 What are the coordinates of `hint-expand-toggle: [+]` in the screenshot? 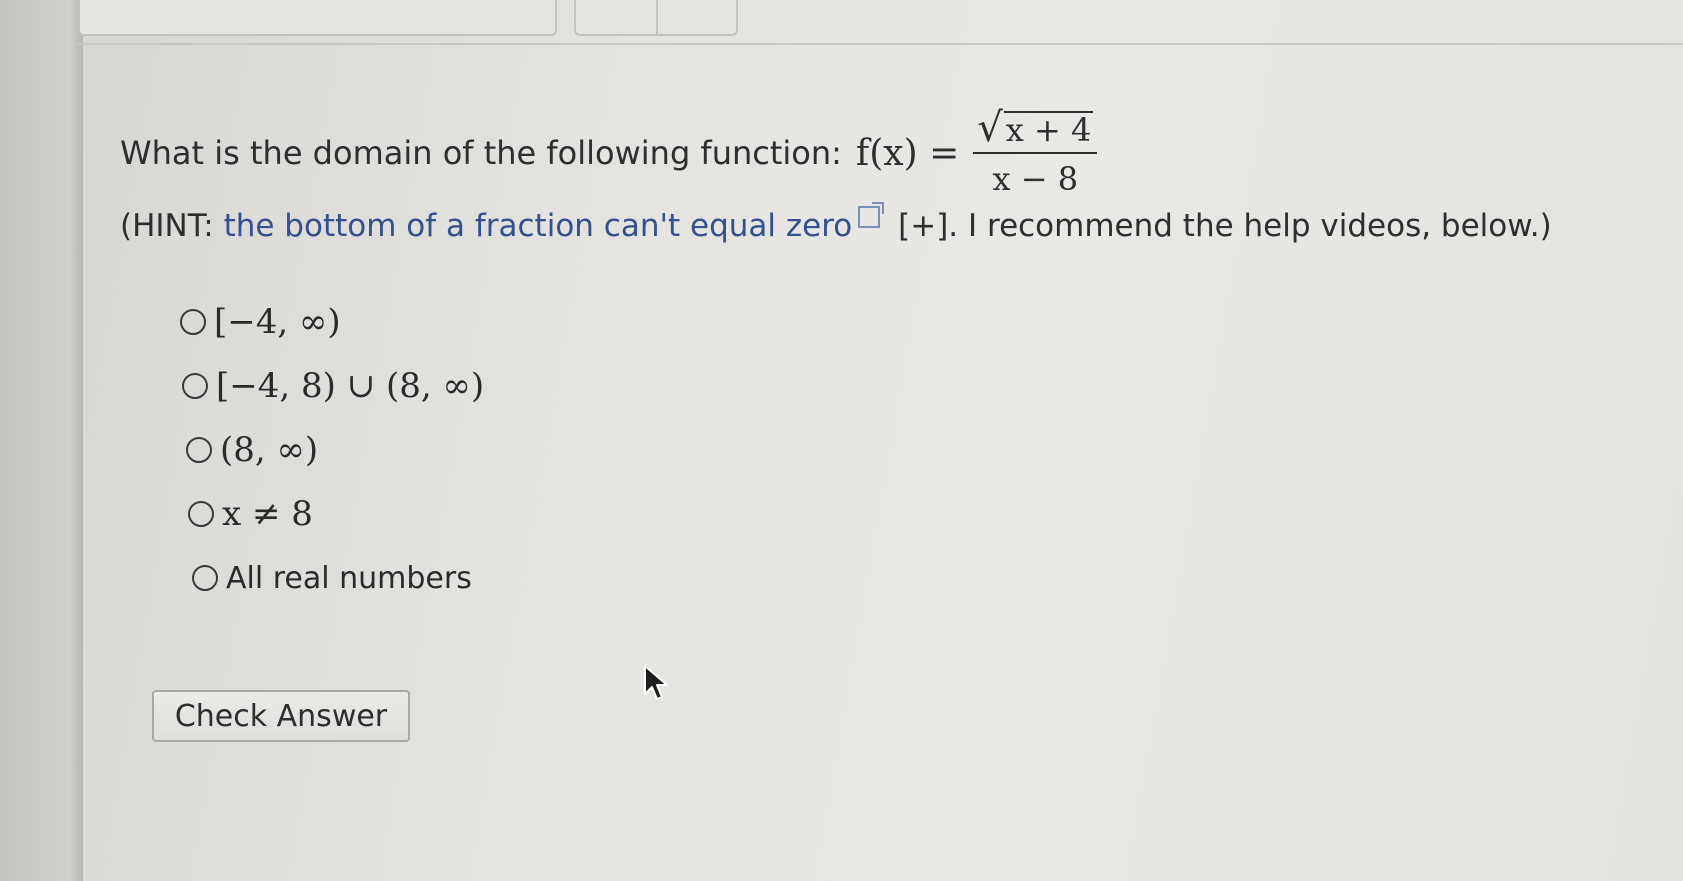 It's located at (918, 226).